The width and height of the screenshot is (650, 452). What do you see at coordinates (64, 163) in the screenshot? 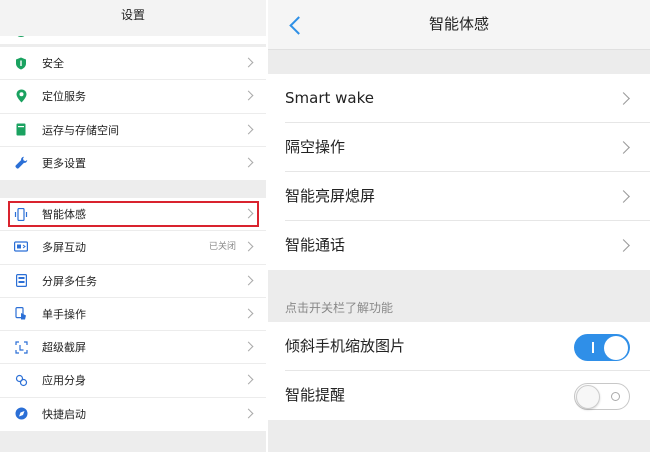
I see `settings-item-label: 更多设置` at bounding box center [64, 163].